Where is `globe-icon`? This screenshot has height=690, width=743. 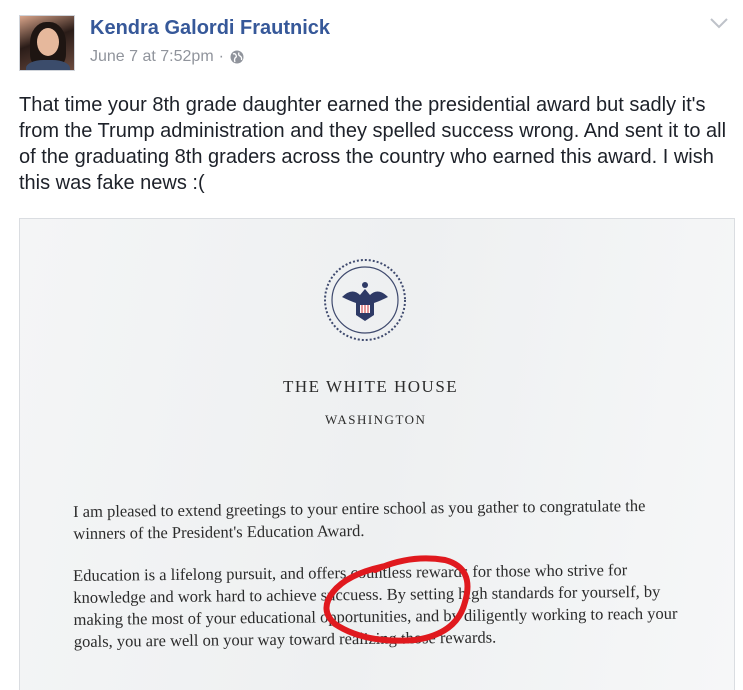 globe-icon is located at coordinates (237, 57).